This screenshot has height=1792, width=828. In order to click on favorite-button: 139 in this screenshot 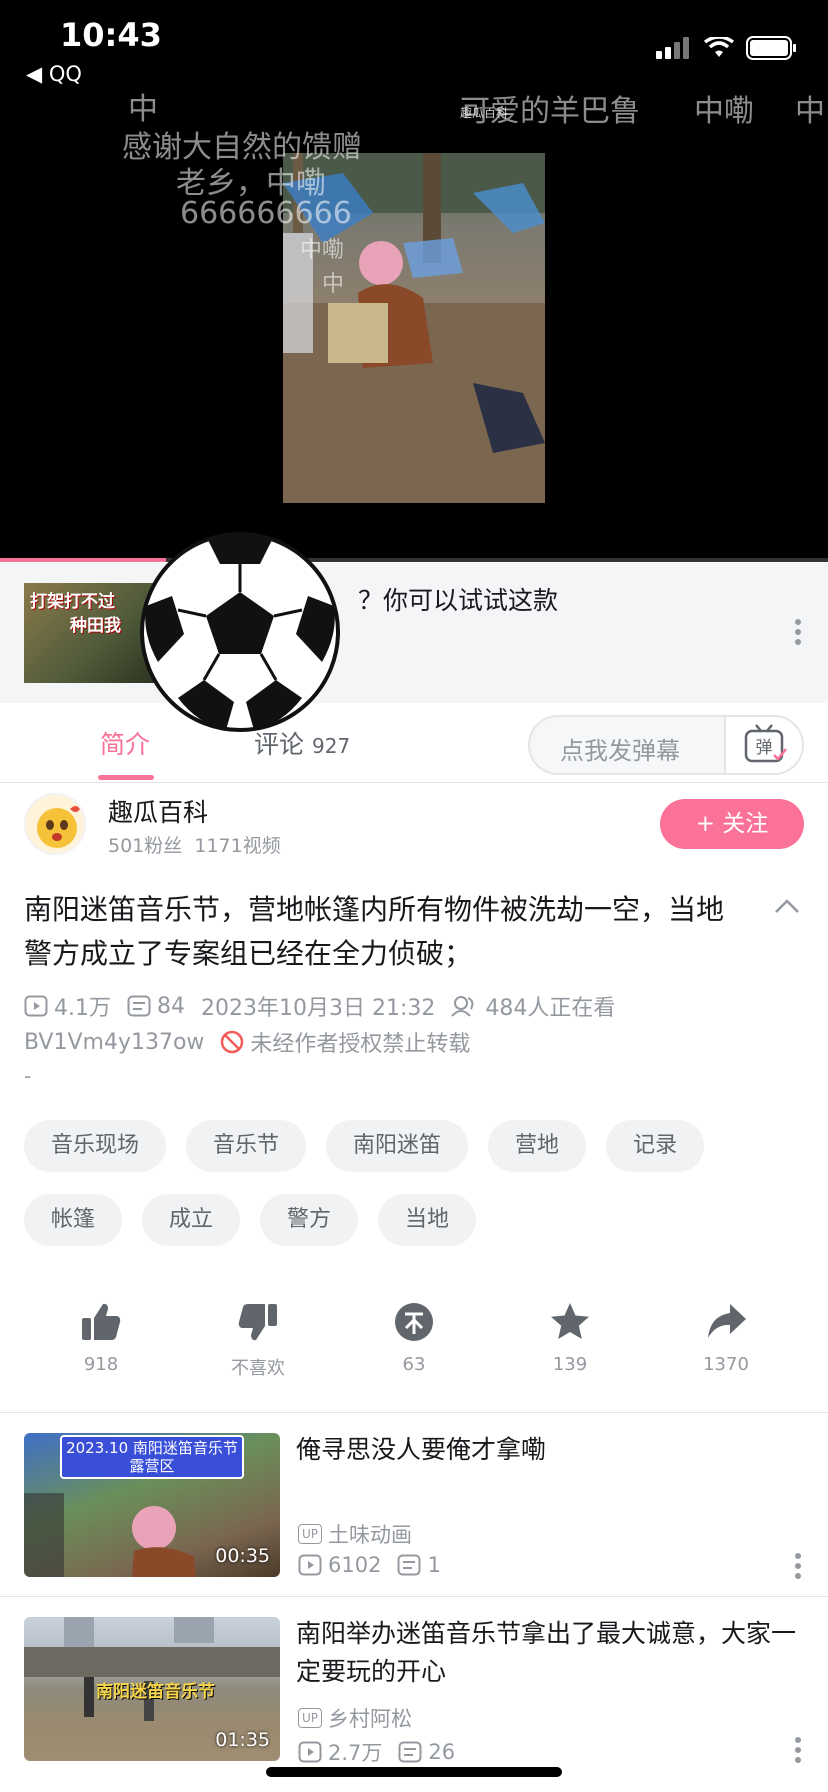, I will do `click(570, 1337)`.